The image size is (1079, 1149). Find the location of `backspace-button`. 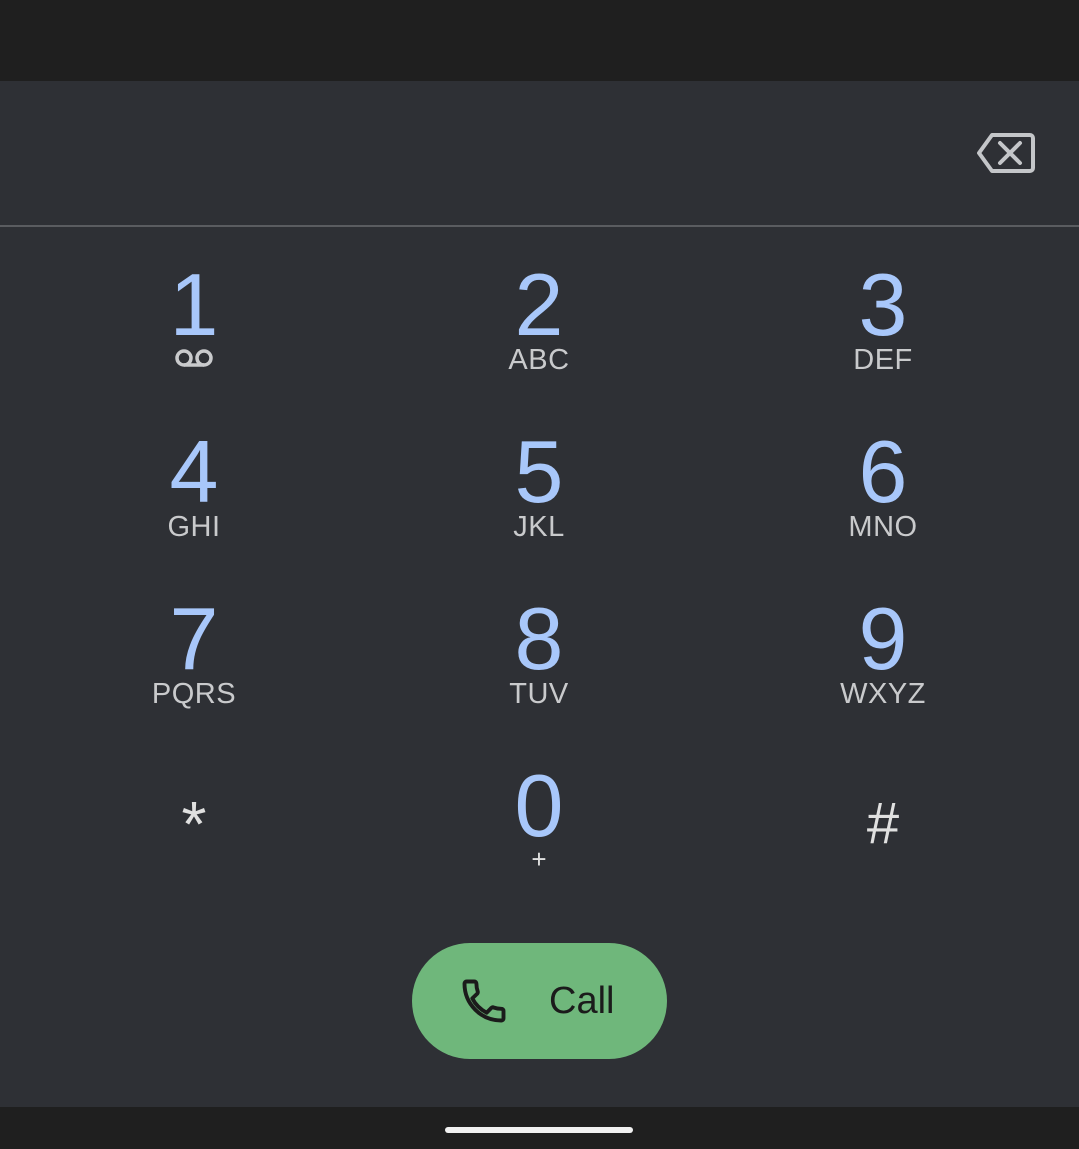

backspace-button is located at coordinates (1006, 153).